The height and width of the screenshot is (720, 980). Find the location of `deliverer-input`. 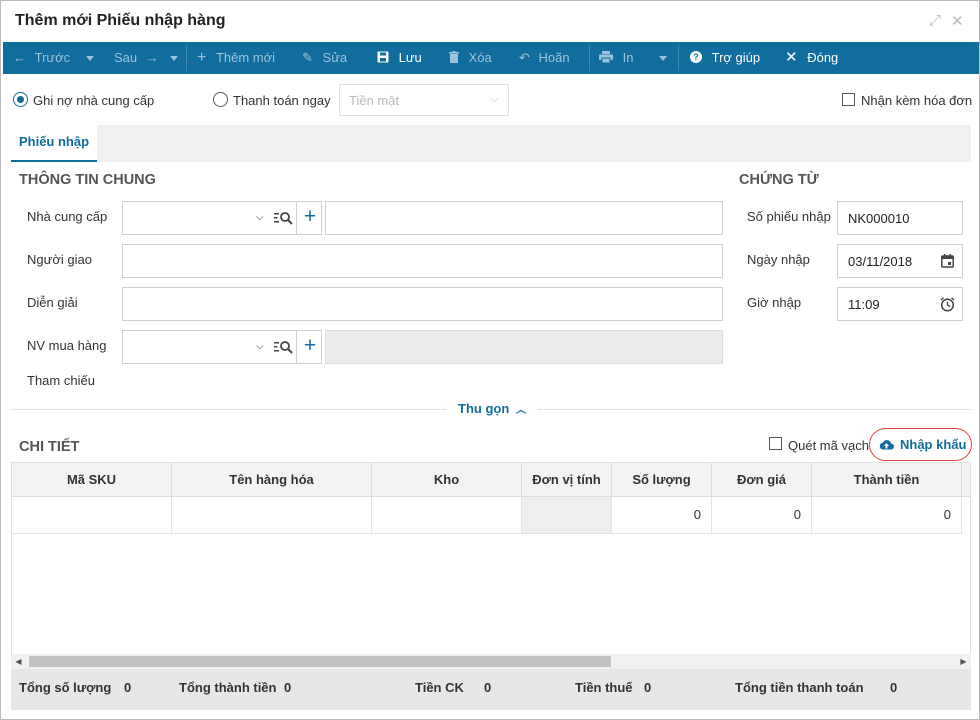

deliverer-input is located at coordinates (422, 261).